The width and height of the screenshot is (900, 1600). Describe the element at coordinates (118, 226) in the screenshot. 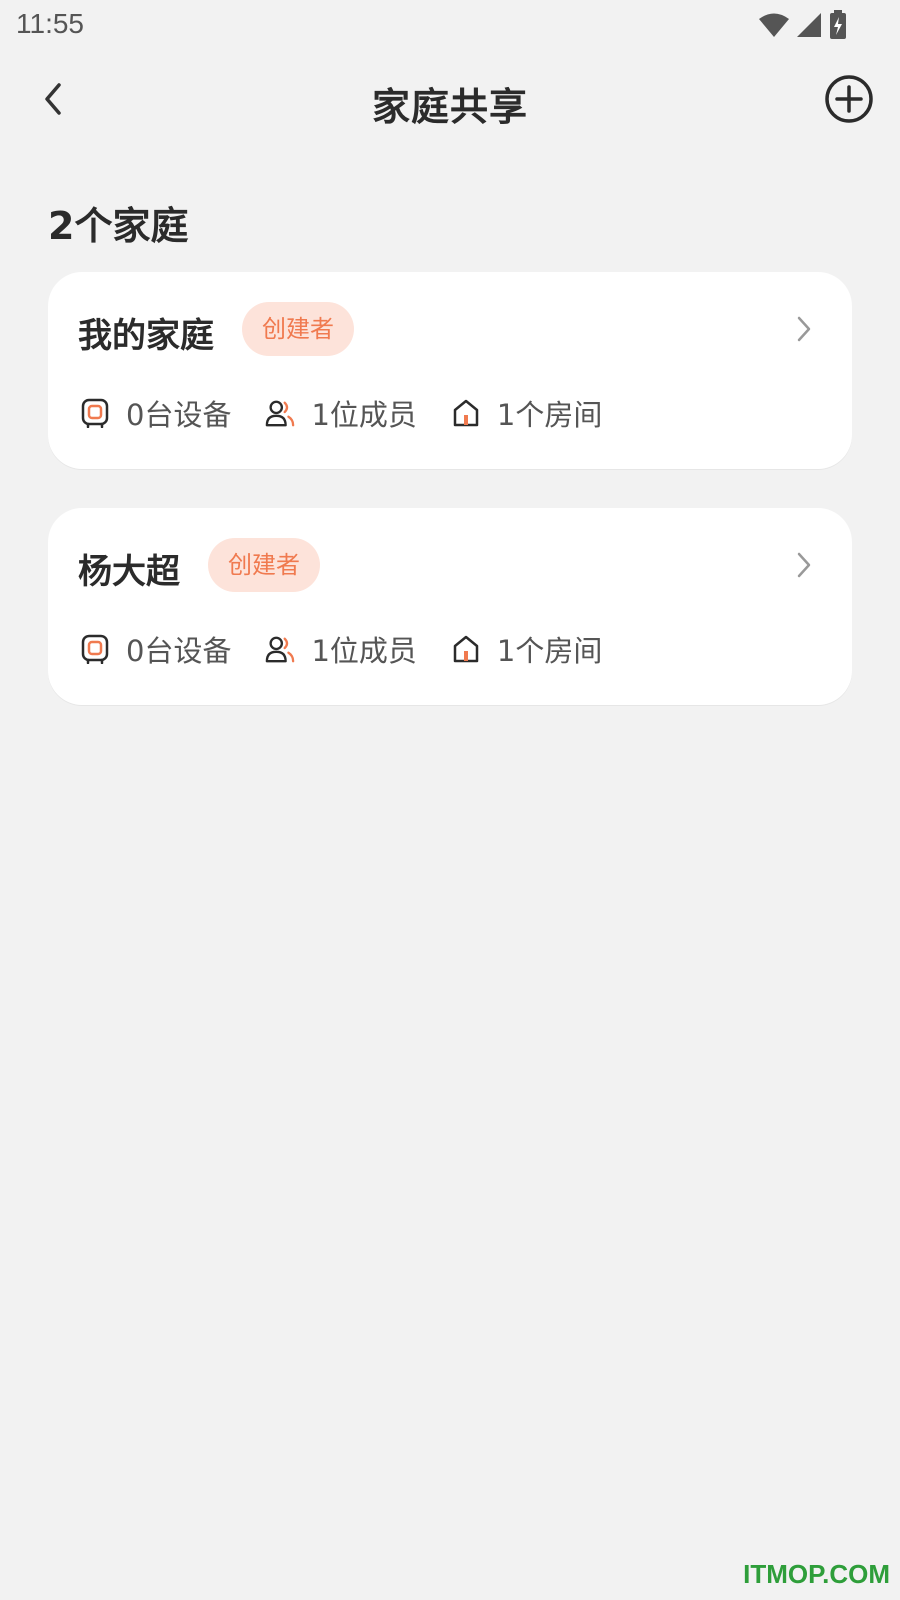

I see `home-count-title: 2个家庭` at that location.